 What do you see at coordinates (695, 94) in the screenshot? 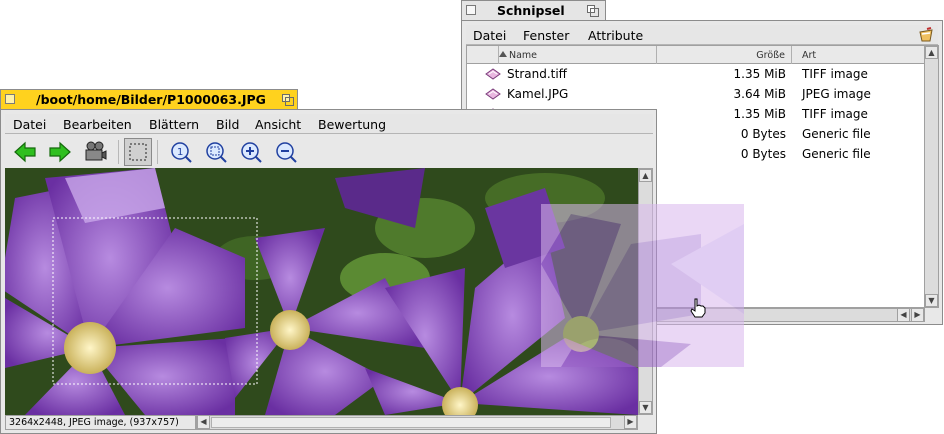
I see `file-row: Kamel.JPG 3.64 MiB JPEG image` at bounding box center [695, 94].